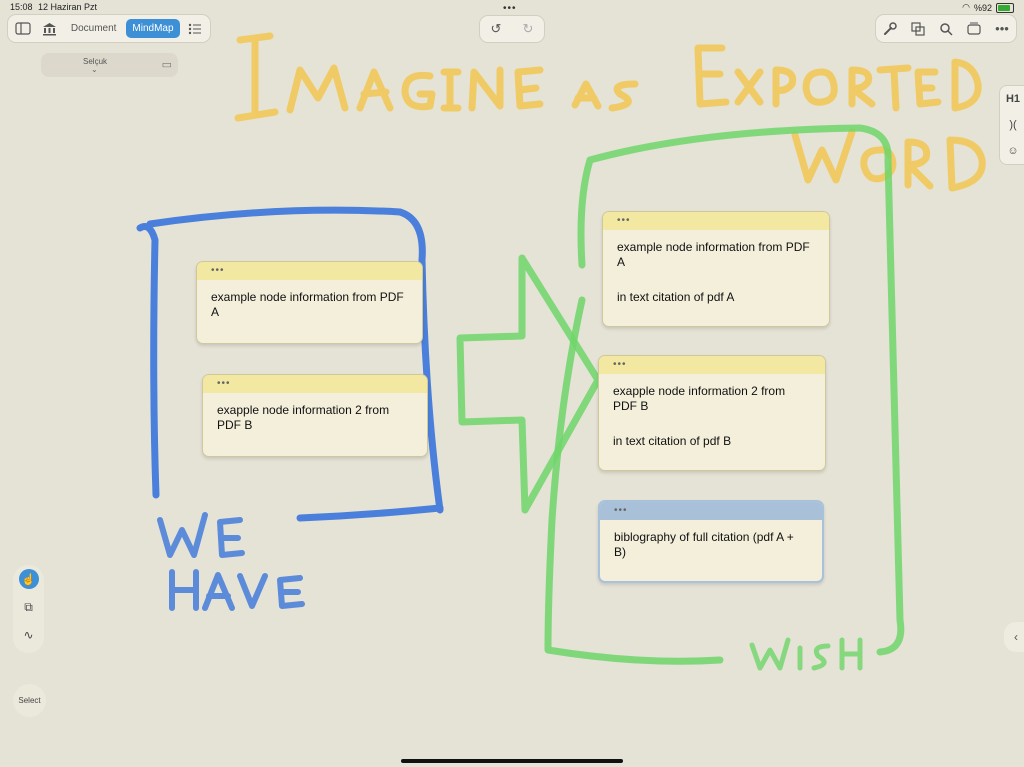 Image resolution: width=1024 pixels, height=767 pixels. I want to click on node-citation: in text citation of pdf A, so click(676, 297).